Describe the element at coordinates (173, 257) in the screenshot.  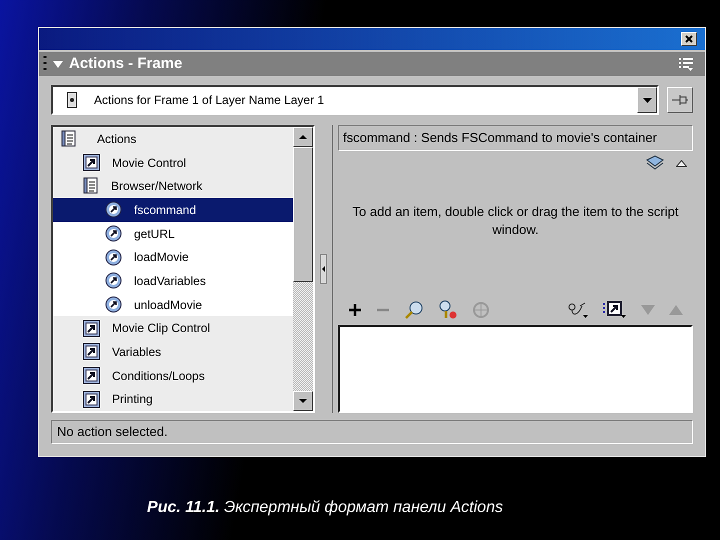
I see `tree-item: loadMovie` at that location.